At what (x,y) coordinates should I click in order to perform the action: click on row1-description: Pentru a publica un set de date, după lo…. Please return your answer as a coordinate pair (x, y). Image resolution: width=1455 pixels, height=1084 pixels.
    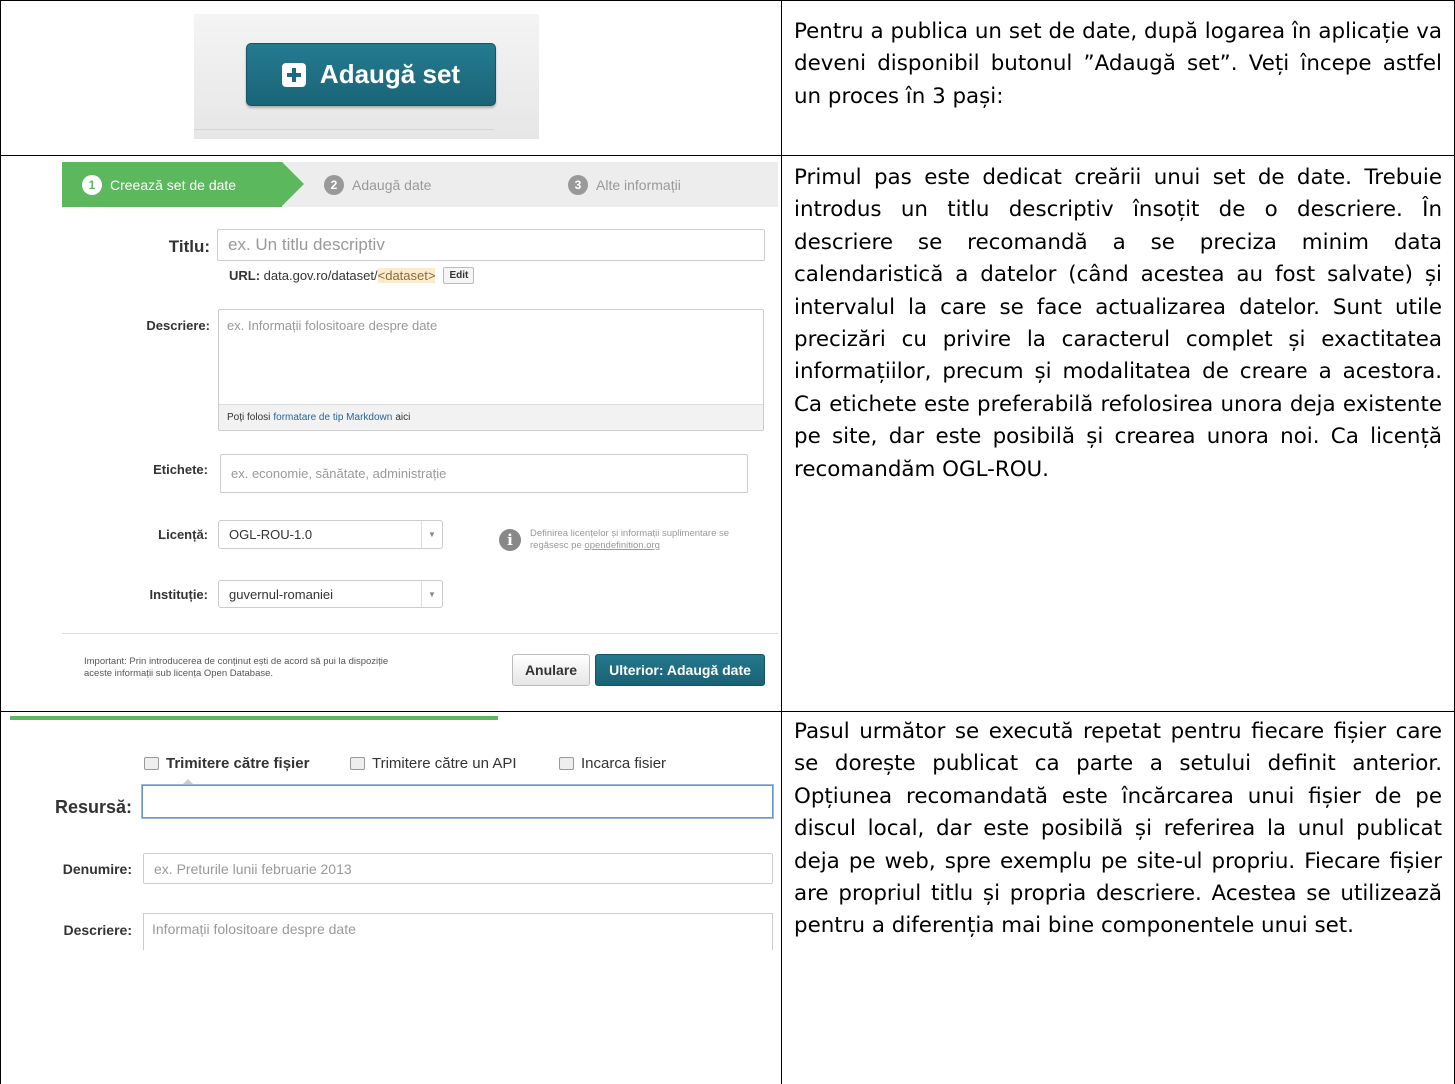
    Looking at the image, I should click on (1118, 64).